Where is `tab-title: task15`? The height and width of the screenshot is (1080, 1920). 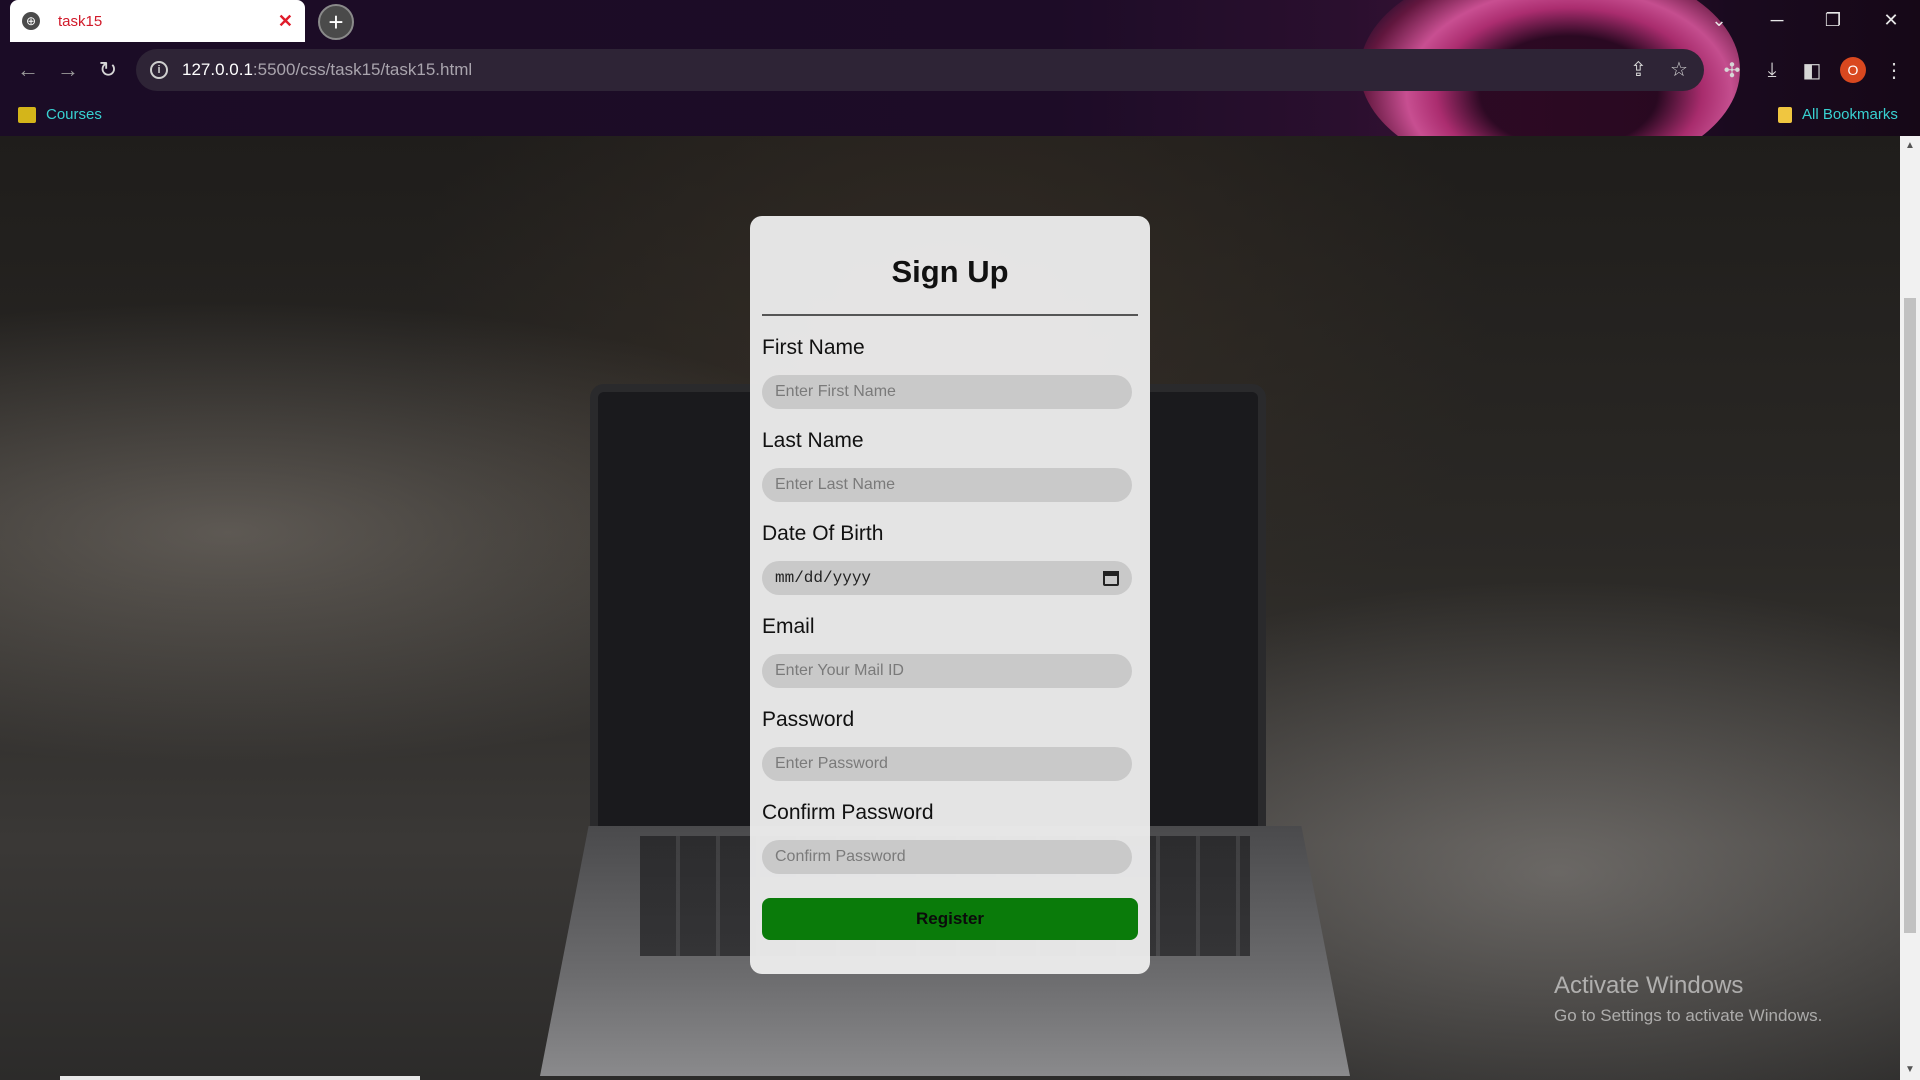
tab-title: task15 is located at coordinates (80, 21).